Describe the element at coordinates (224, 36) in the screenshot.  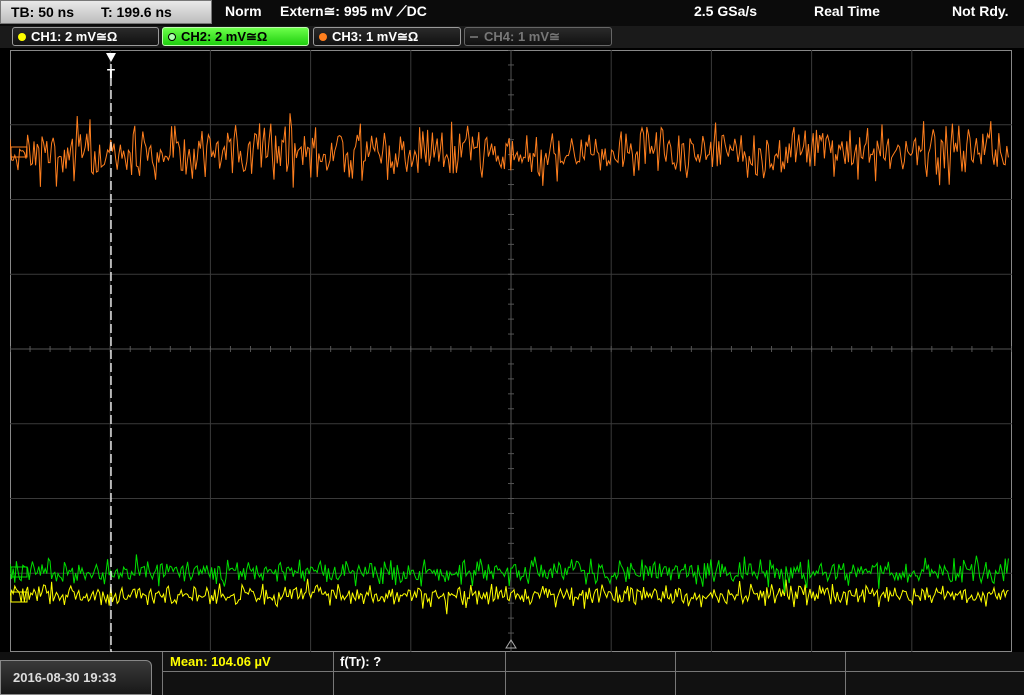
I see `channel-2-label: CH2: 2 mV≅Ω` at that location.